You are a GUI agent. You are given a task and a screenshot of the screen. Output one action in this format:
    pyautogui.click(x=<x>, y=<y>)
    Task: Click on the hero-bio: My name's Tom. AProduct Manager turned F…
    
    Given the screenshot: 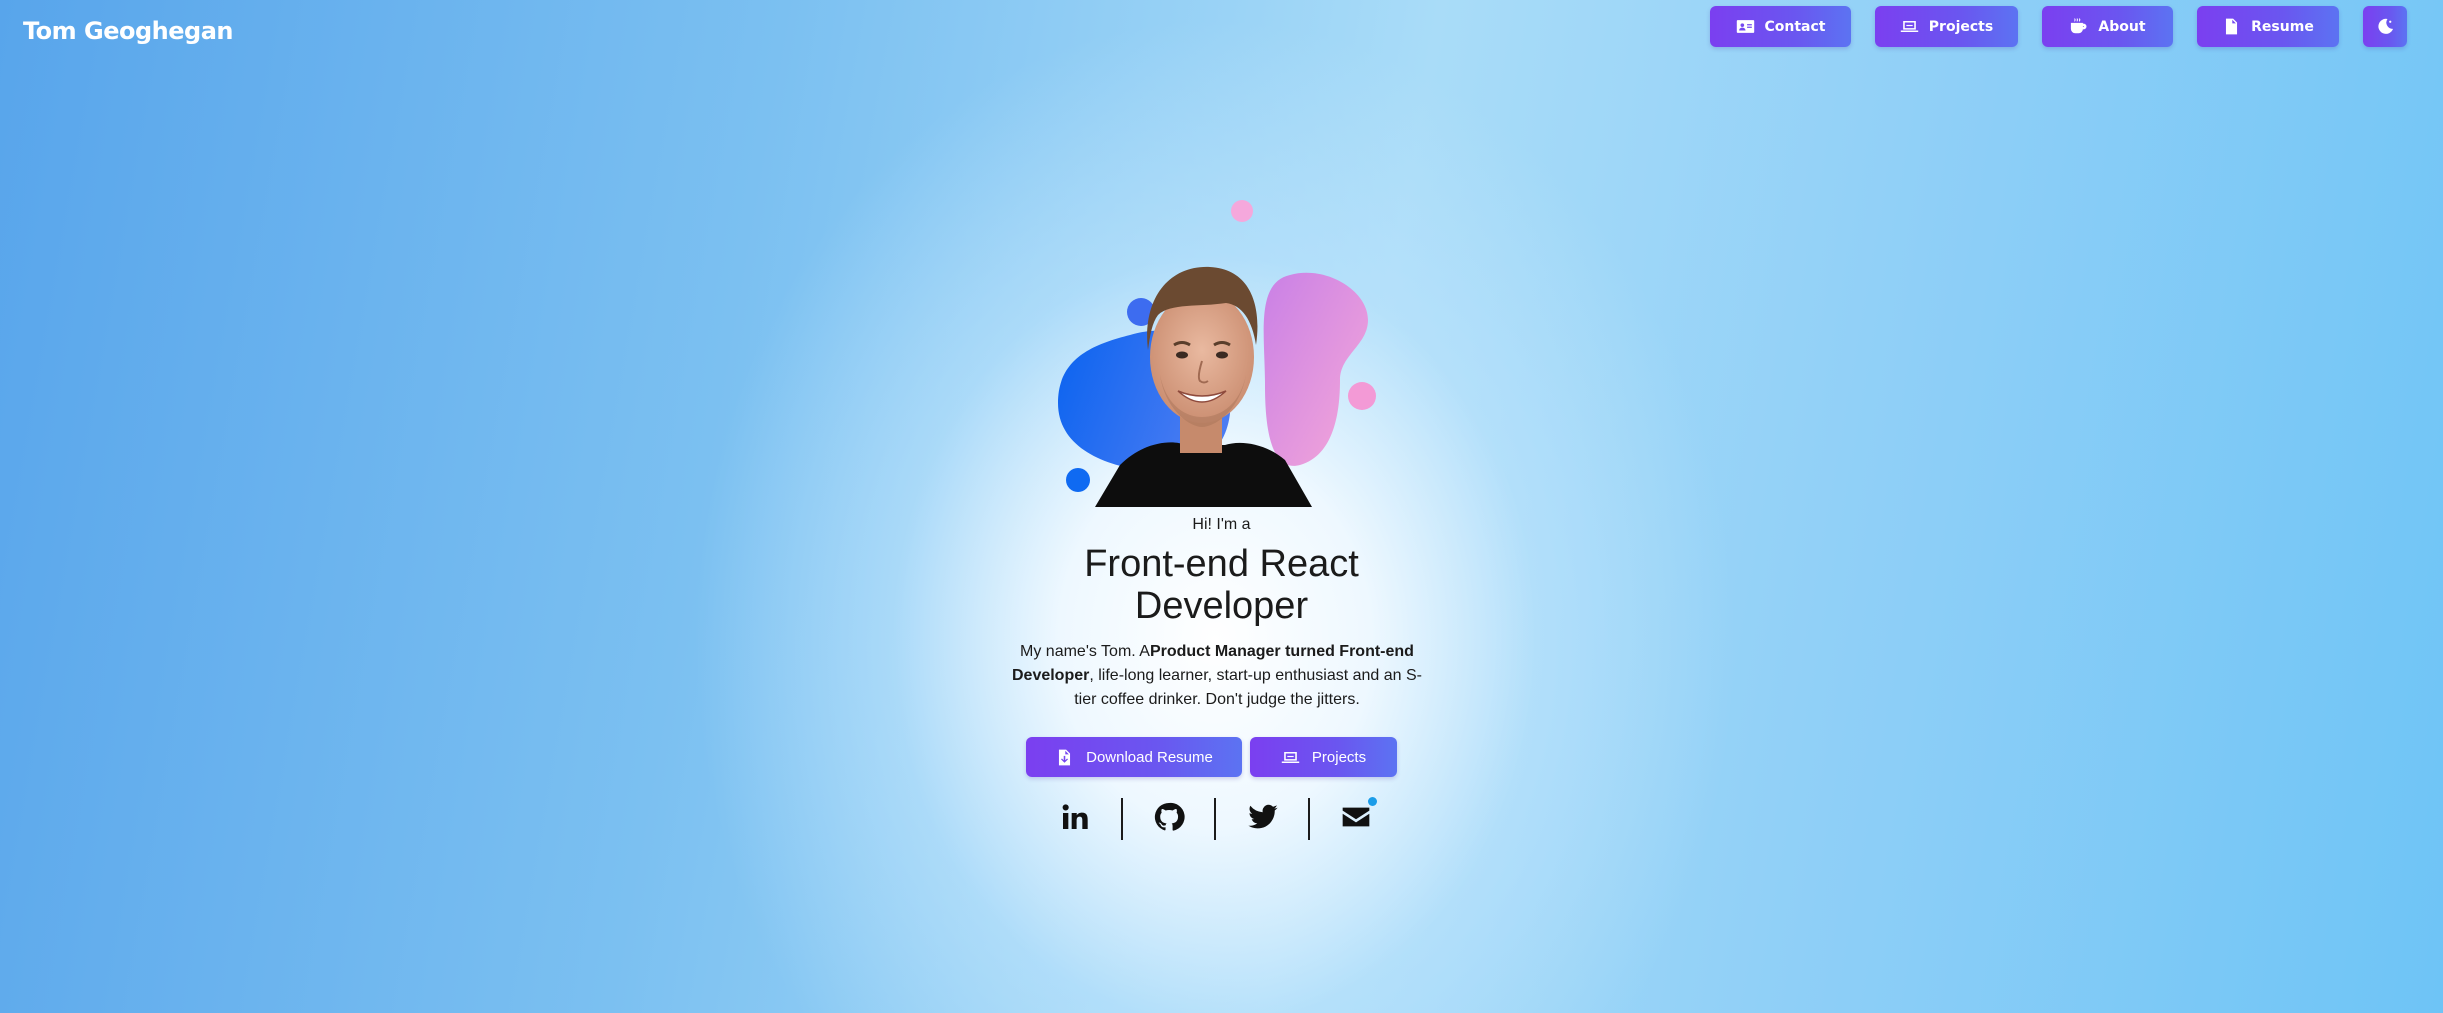 What is the action you would take?
    pyautogui.click(x=1217, y=676)
    